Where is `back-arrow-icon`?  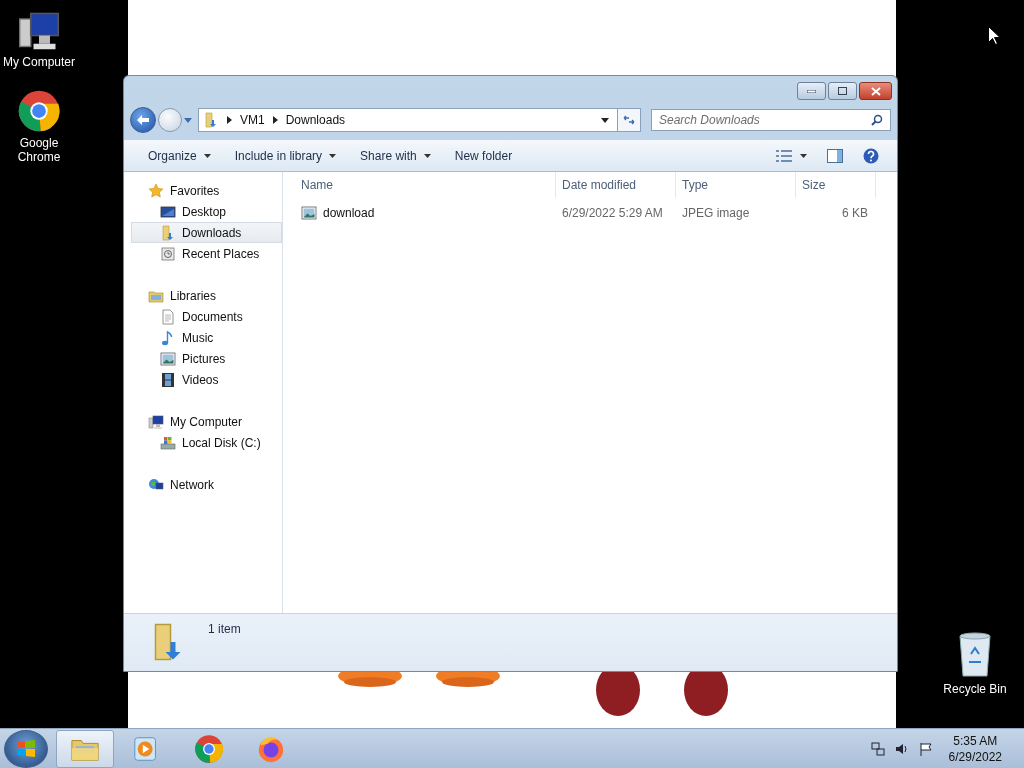 back-arrow-icon is located at coordinates (143, 120).